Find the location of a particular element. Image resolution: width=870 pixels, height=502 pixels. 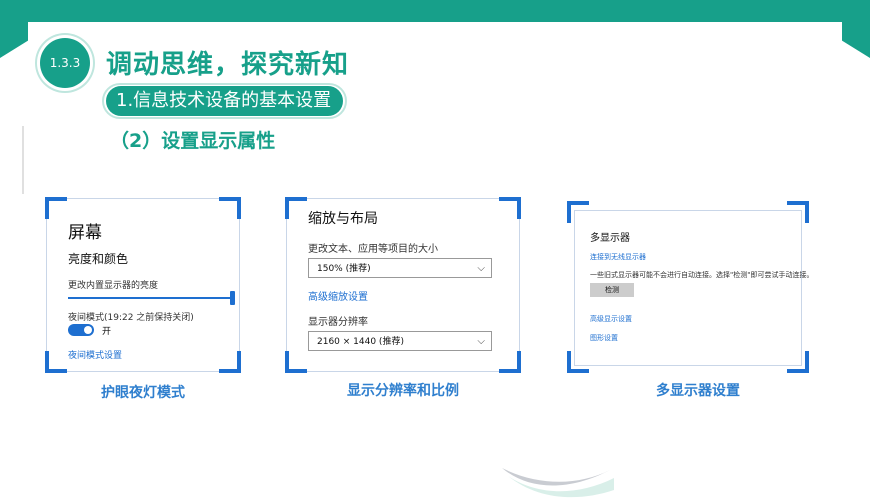

subtitle-pill: 1.信息技术设备的基本设置 is located at coordinates (224, 101).